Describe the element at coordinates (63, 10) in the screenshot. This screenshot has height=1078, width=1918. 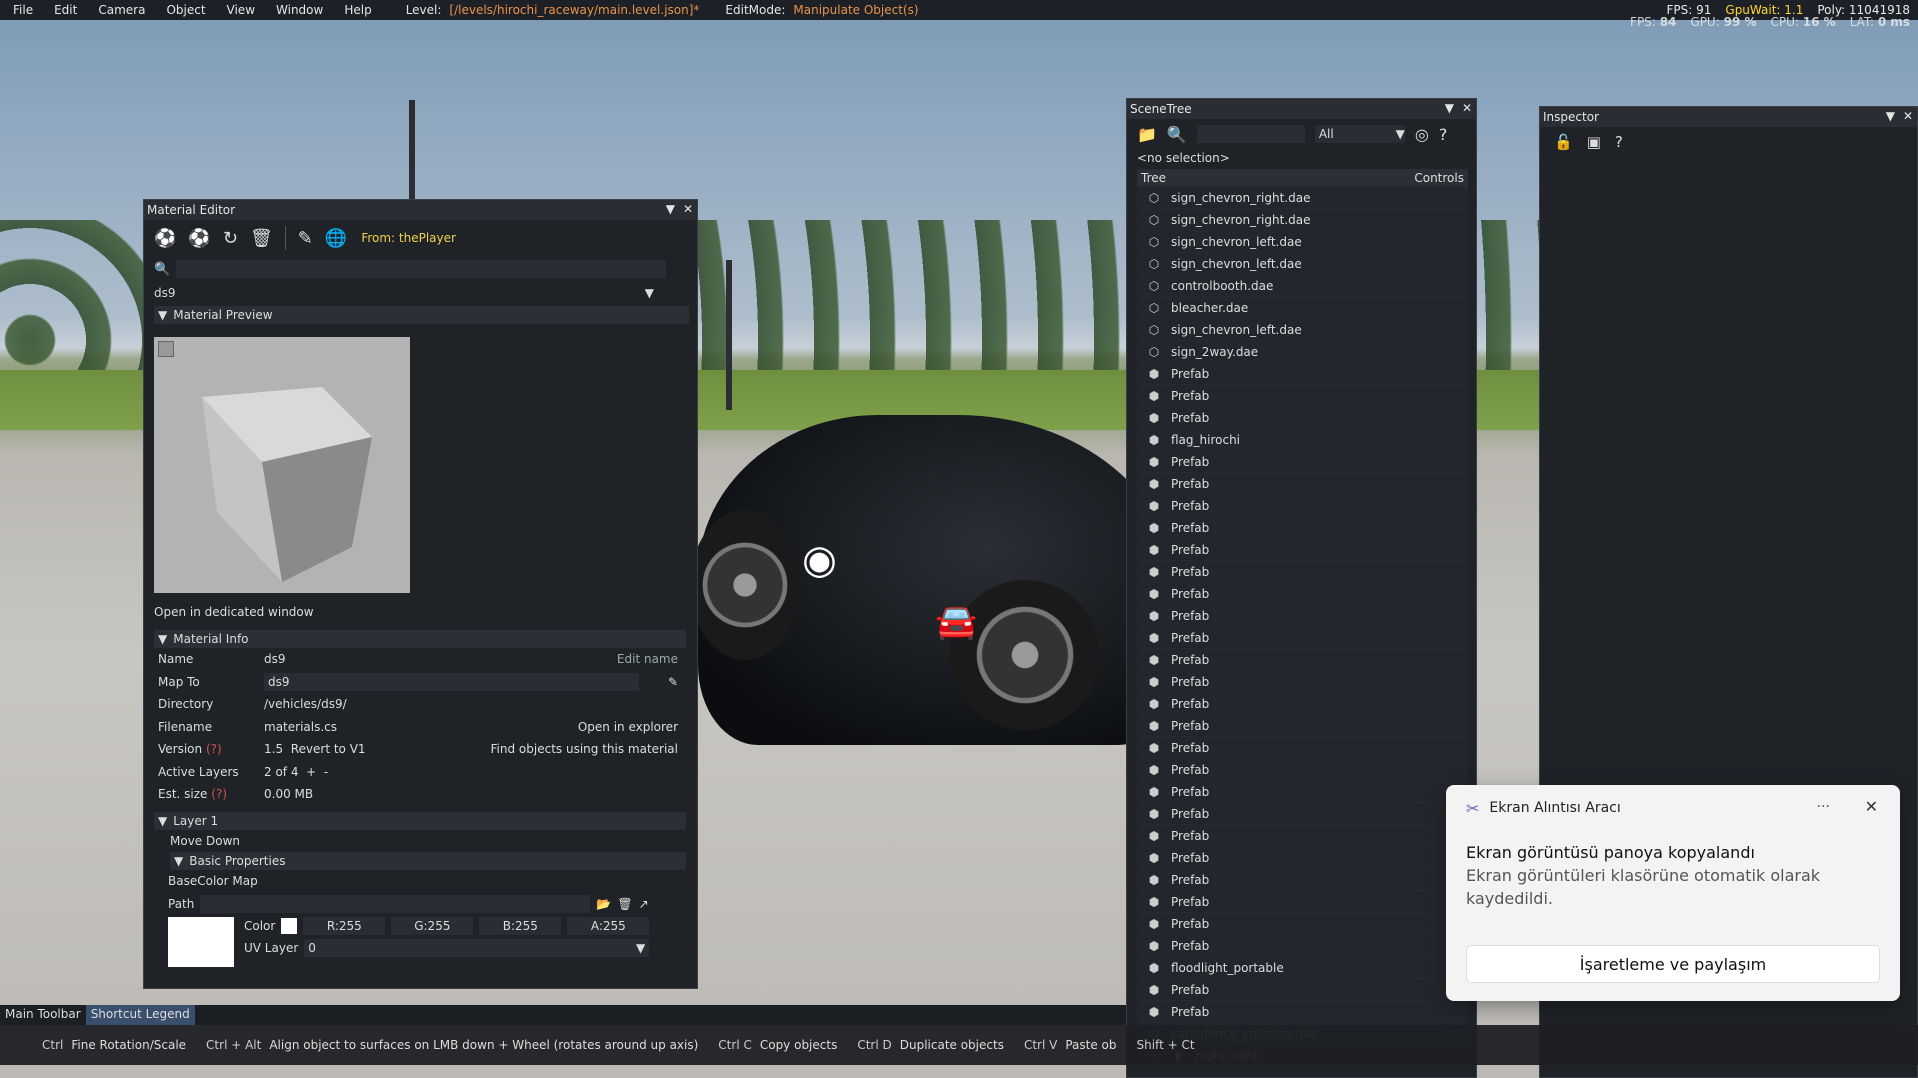
I see `menu-edit: Edit` at that location.